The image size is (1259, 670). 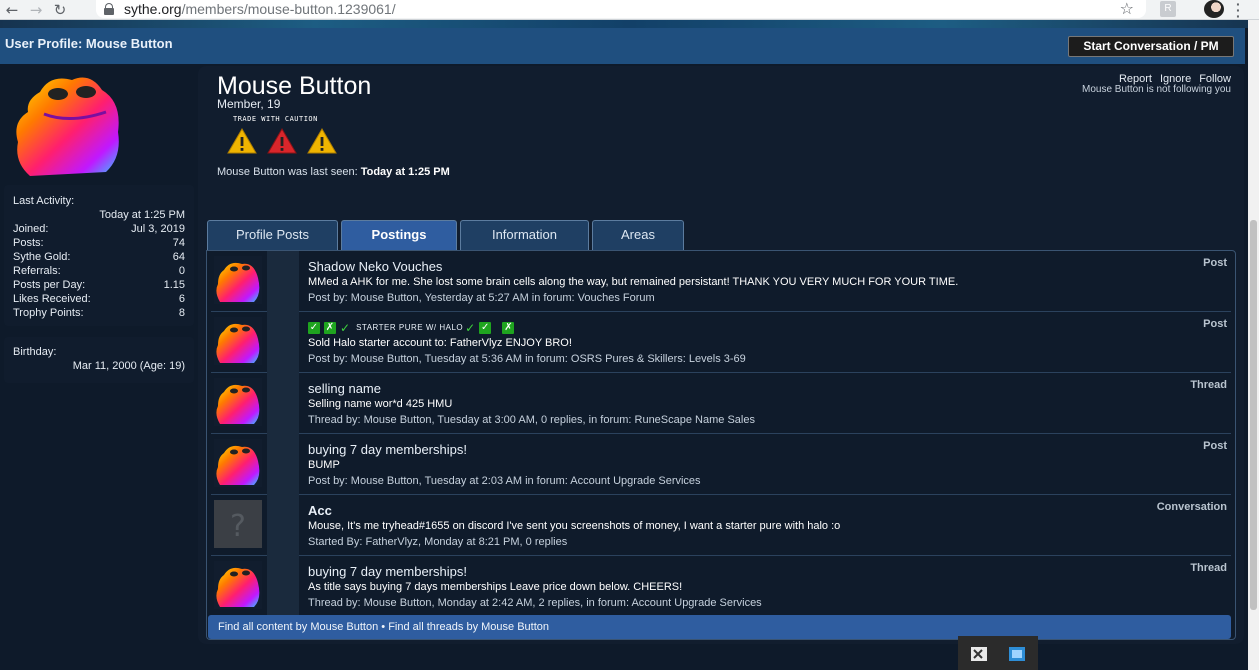 What do you see at coordinates (979, 654) in the screenshot?
I see `snipping-tool-icon` at bounding box center [979, 654].